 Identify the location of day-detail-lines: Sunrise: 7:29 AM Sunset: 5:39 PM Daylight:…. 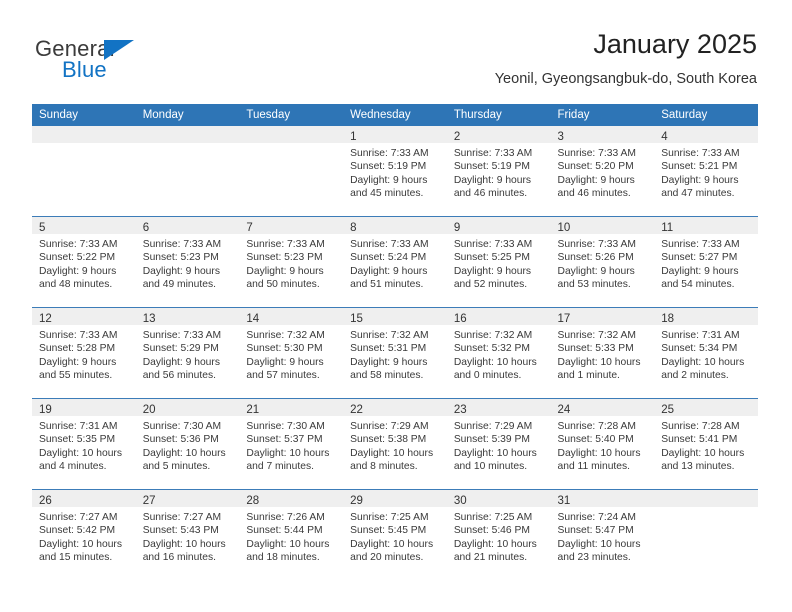
(499, 445).